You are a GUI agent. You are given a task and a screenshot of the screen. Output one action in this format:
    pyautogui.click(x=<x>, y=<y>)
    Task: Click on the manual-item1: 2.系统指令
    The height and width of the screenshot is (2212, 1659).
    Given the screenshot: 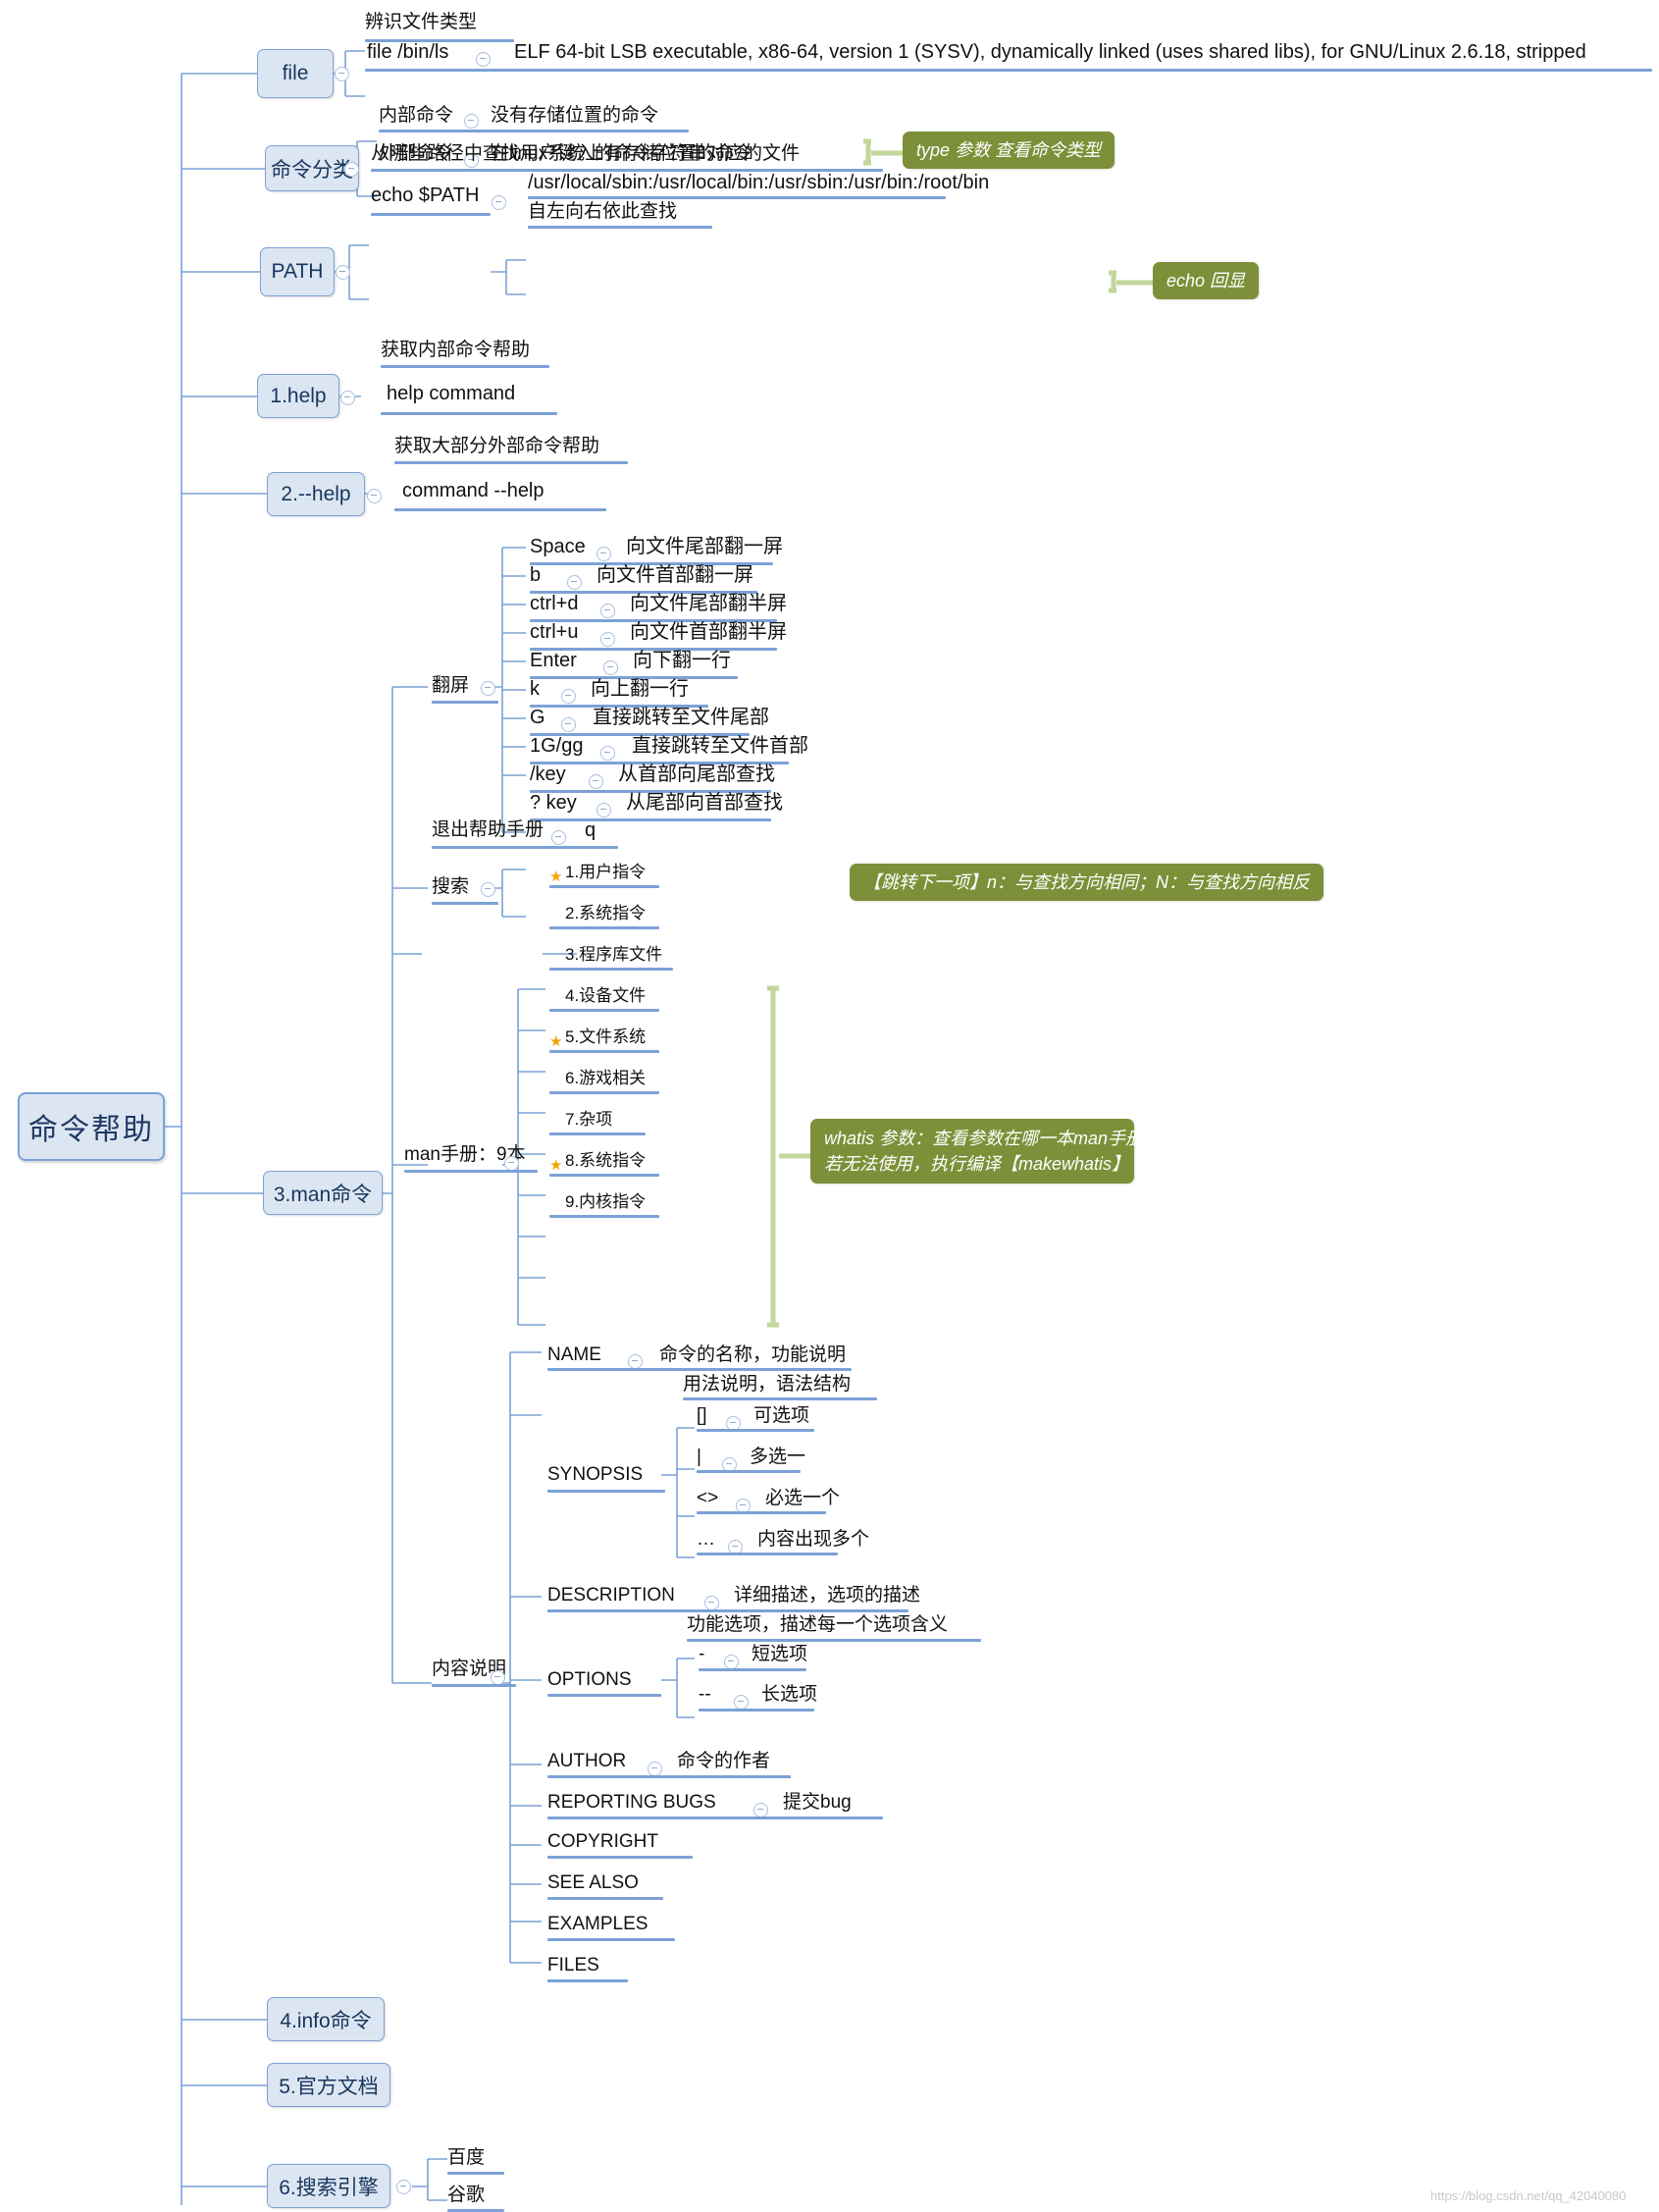 What is the action you would take?
    pyautogui.click(x=606, y=913)
    